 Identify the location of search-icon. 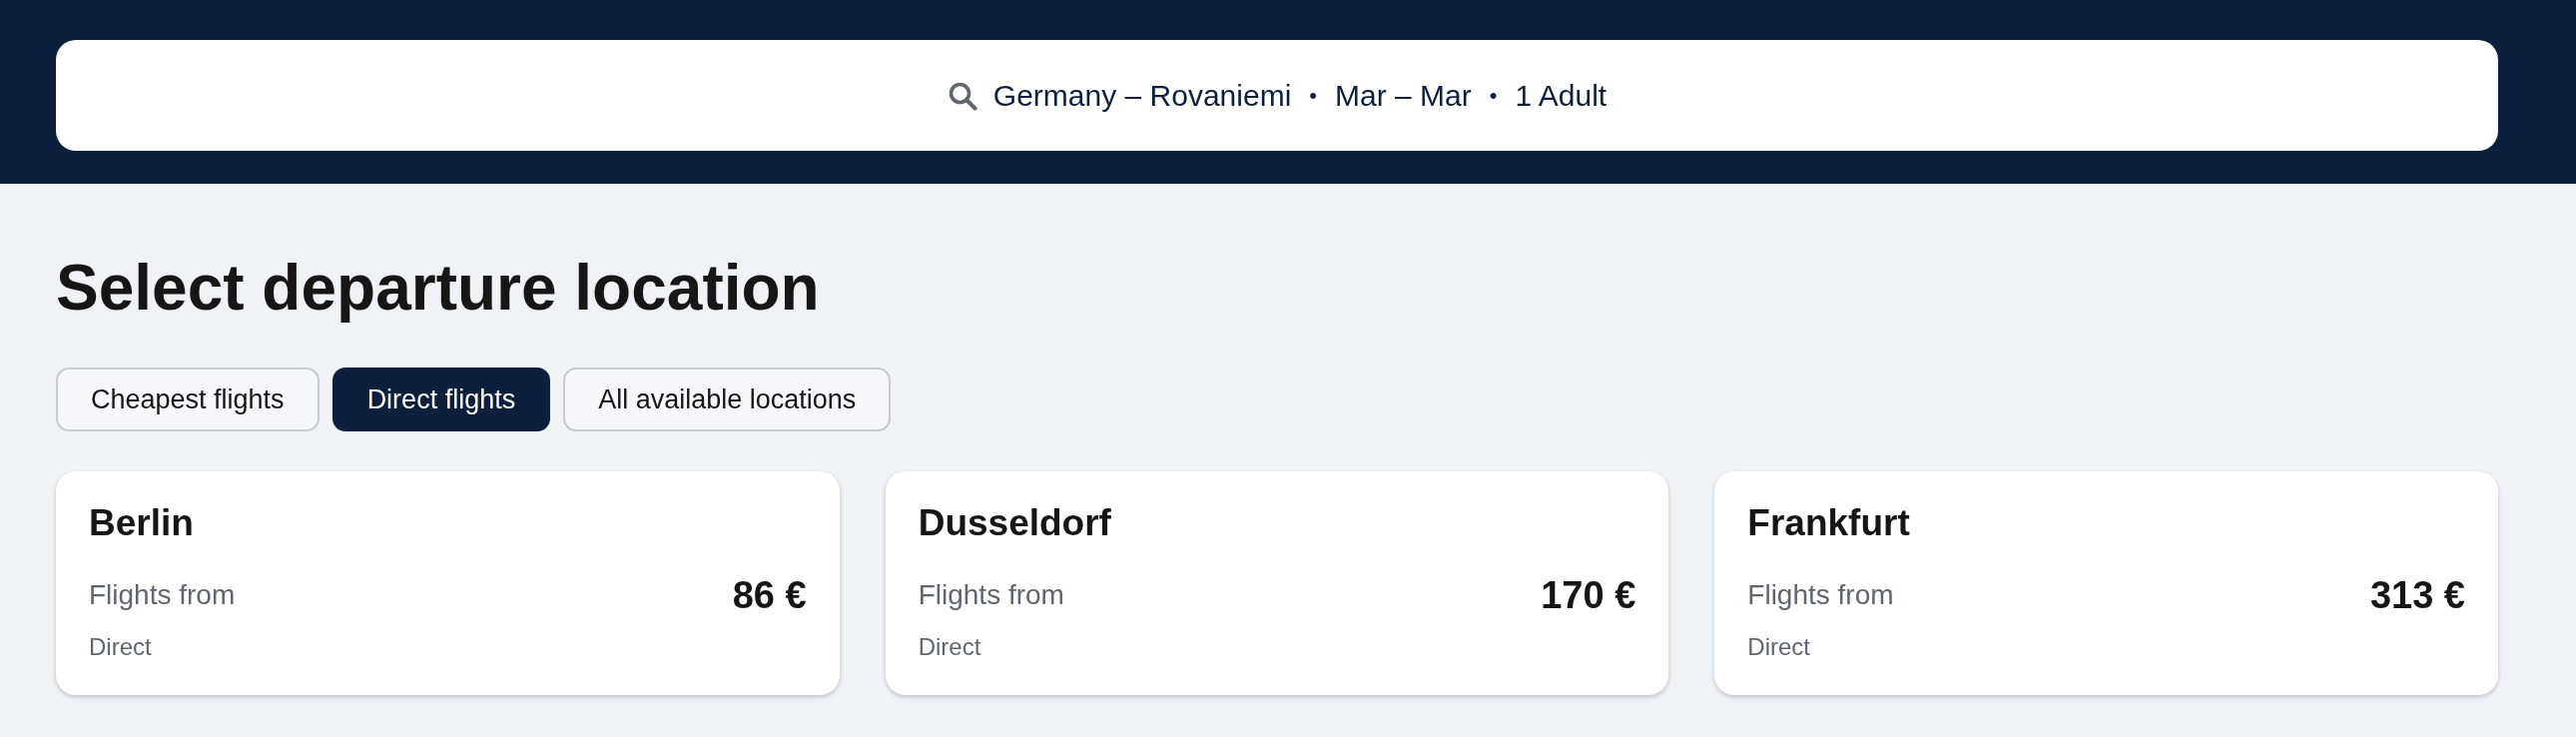
(962, 96).